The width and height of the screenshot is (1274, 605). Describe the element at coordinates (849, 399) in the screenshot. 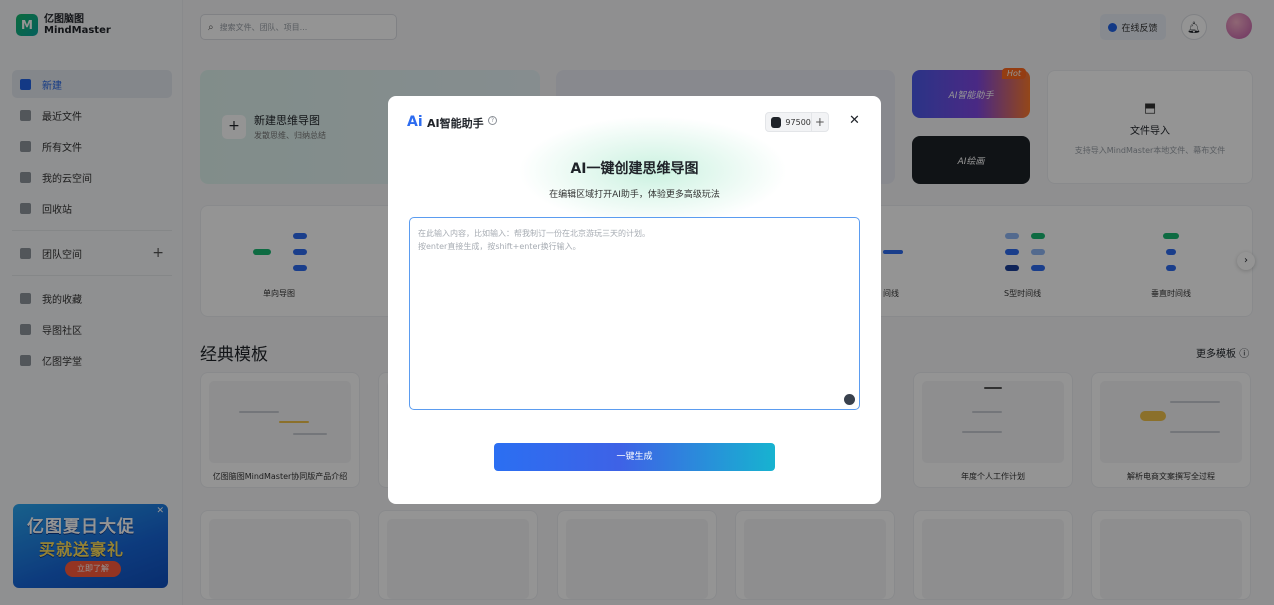

I see `prompt-tool-icon` at that location.